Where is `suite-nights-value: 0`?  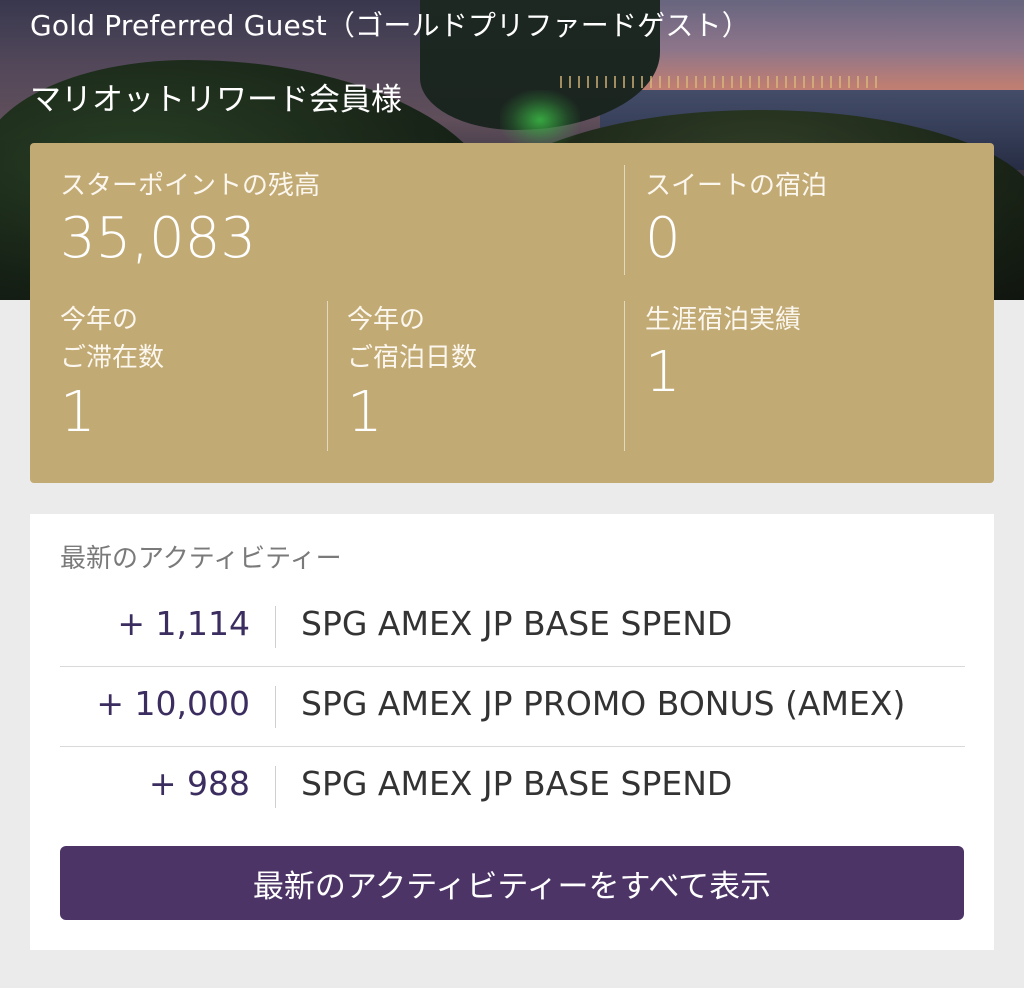 suite-nights-value: 0 is located at coordinates (663, 238).